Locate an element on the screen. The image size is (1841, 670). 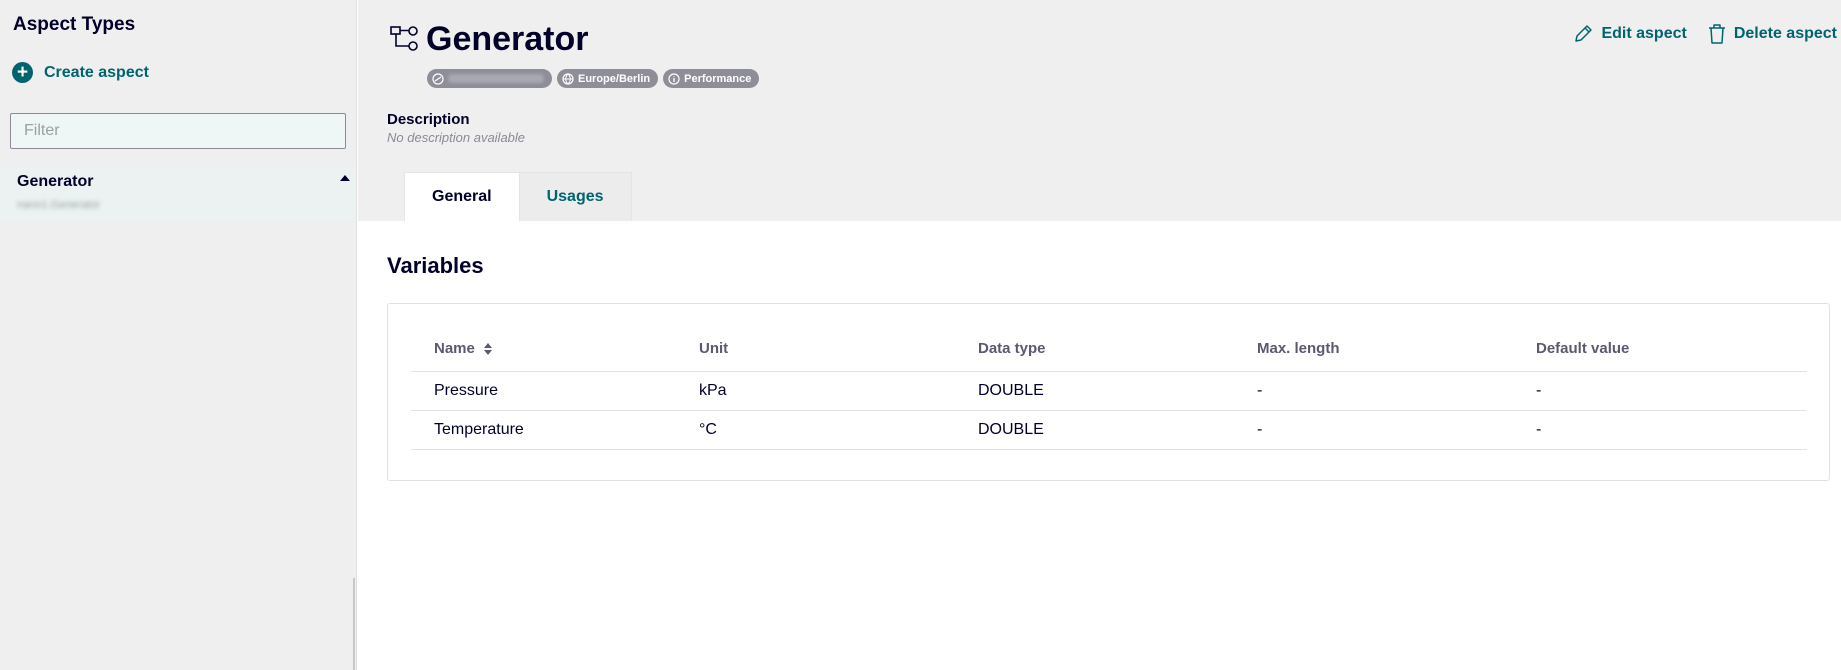
info-icon is located at coordinates (674, 78).